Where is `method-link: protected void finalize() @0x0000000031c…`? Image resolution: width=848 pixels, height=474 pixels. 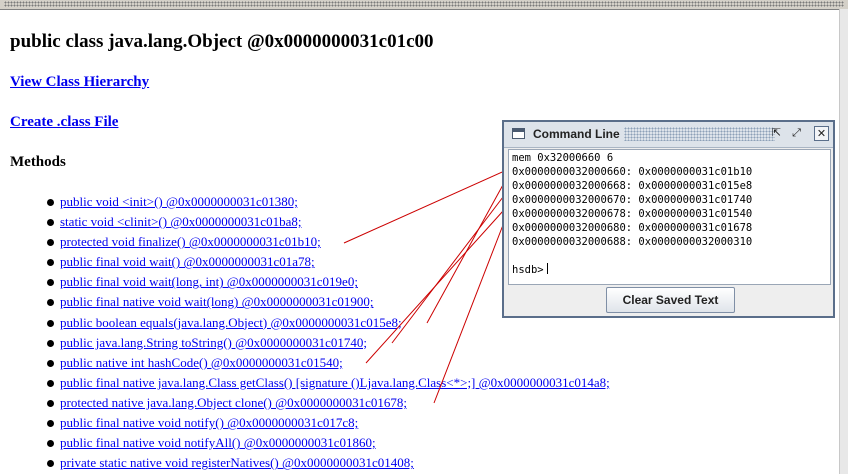
method-link: protected void finalize() @0x0000000031c… is located at coordinates (190, 241).